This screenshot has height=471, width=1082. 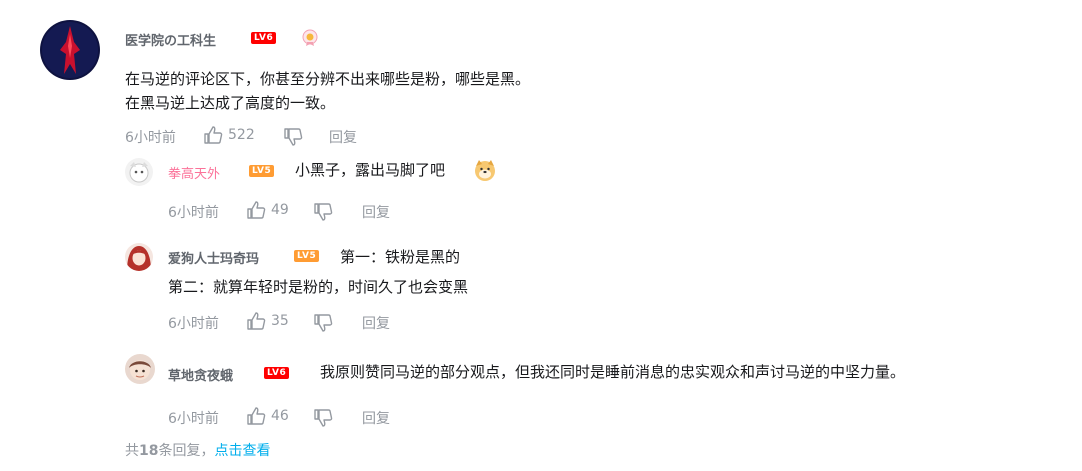 I want to click on reply-text: 我原则赞同马逆的部分观点，但我还同时是睡前消息的忠实观众和声讨马逆的中坚力量。, so click(x=613, y=372).